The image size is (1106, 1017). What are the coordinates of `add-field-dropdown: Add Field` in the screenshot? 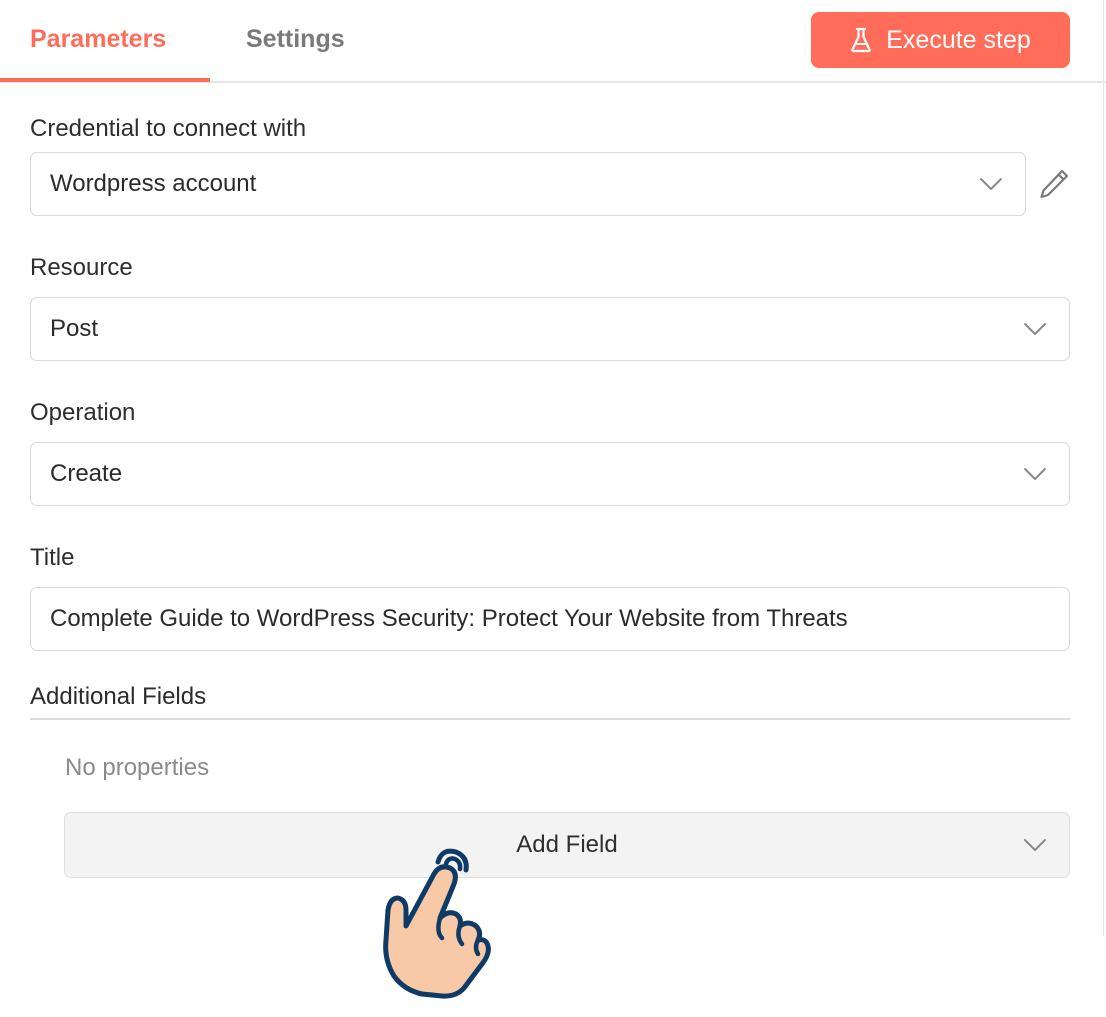 It's located at (567, 845).